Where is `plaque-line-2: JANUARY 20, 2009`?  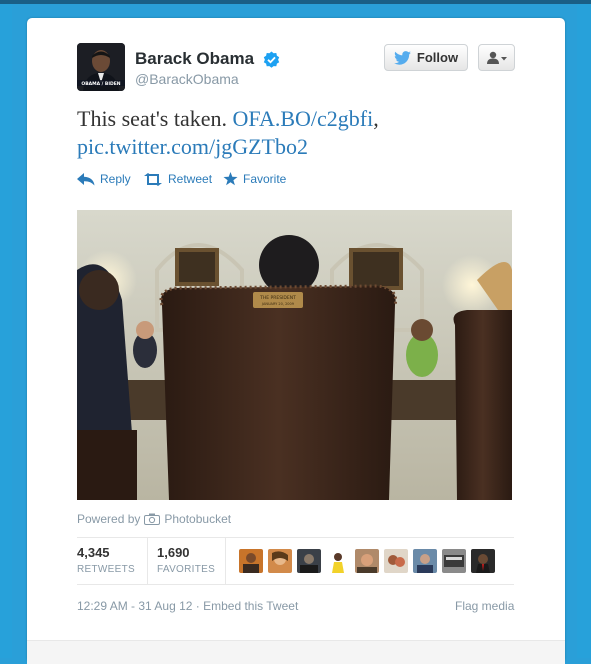
plaque-line-2: JANUARY 20, 2009 is located at coordinates (277, 304).